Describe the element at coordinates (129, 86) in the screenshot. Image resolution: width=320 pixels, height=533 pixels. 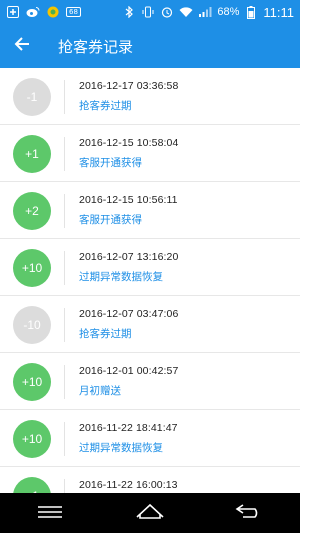
I see `record-timestamp: 2016-12-17 03:36:58` at that location.